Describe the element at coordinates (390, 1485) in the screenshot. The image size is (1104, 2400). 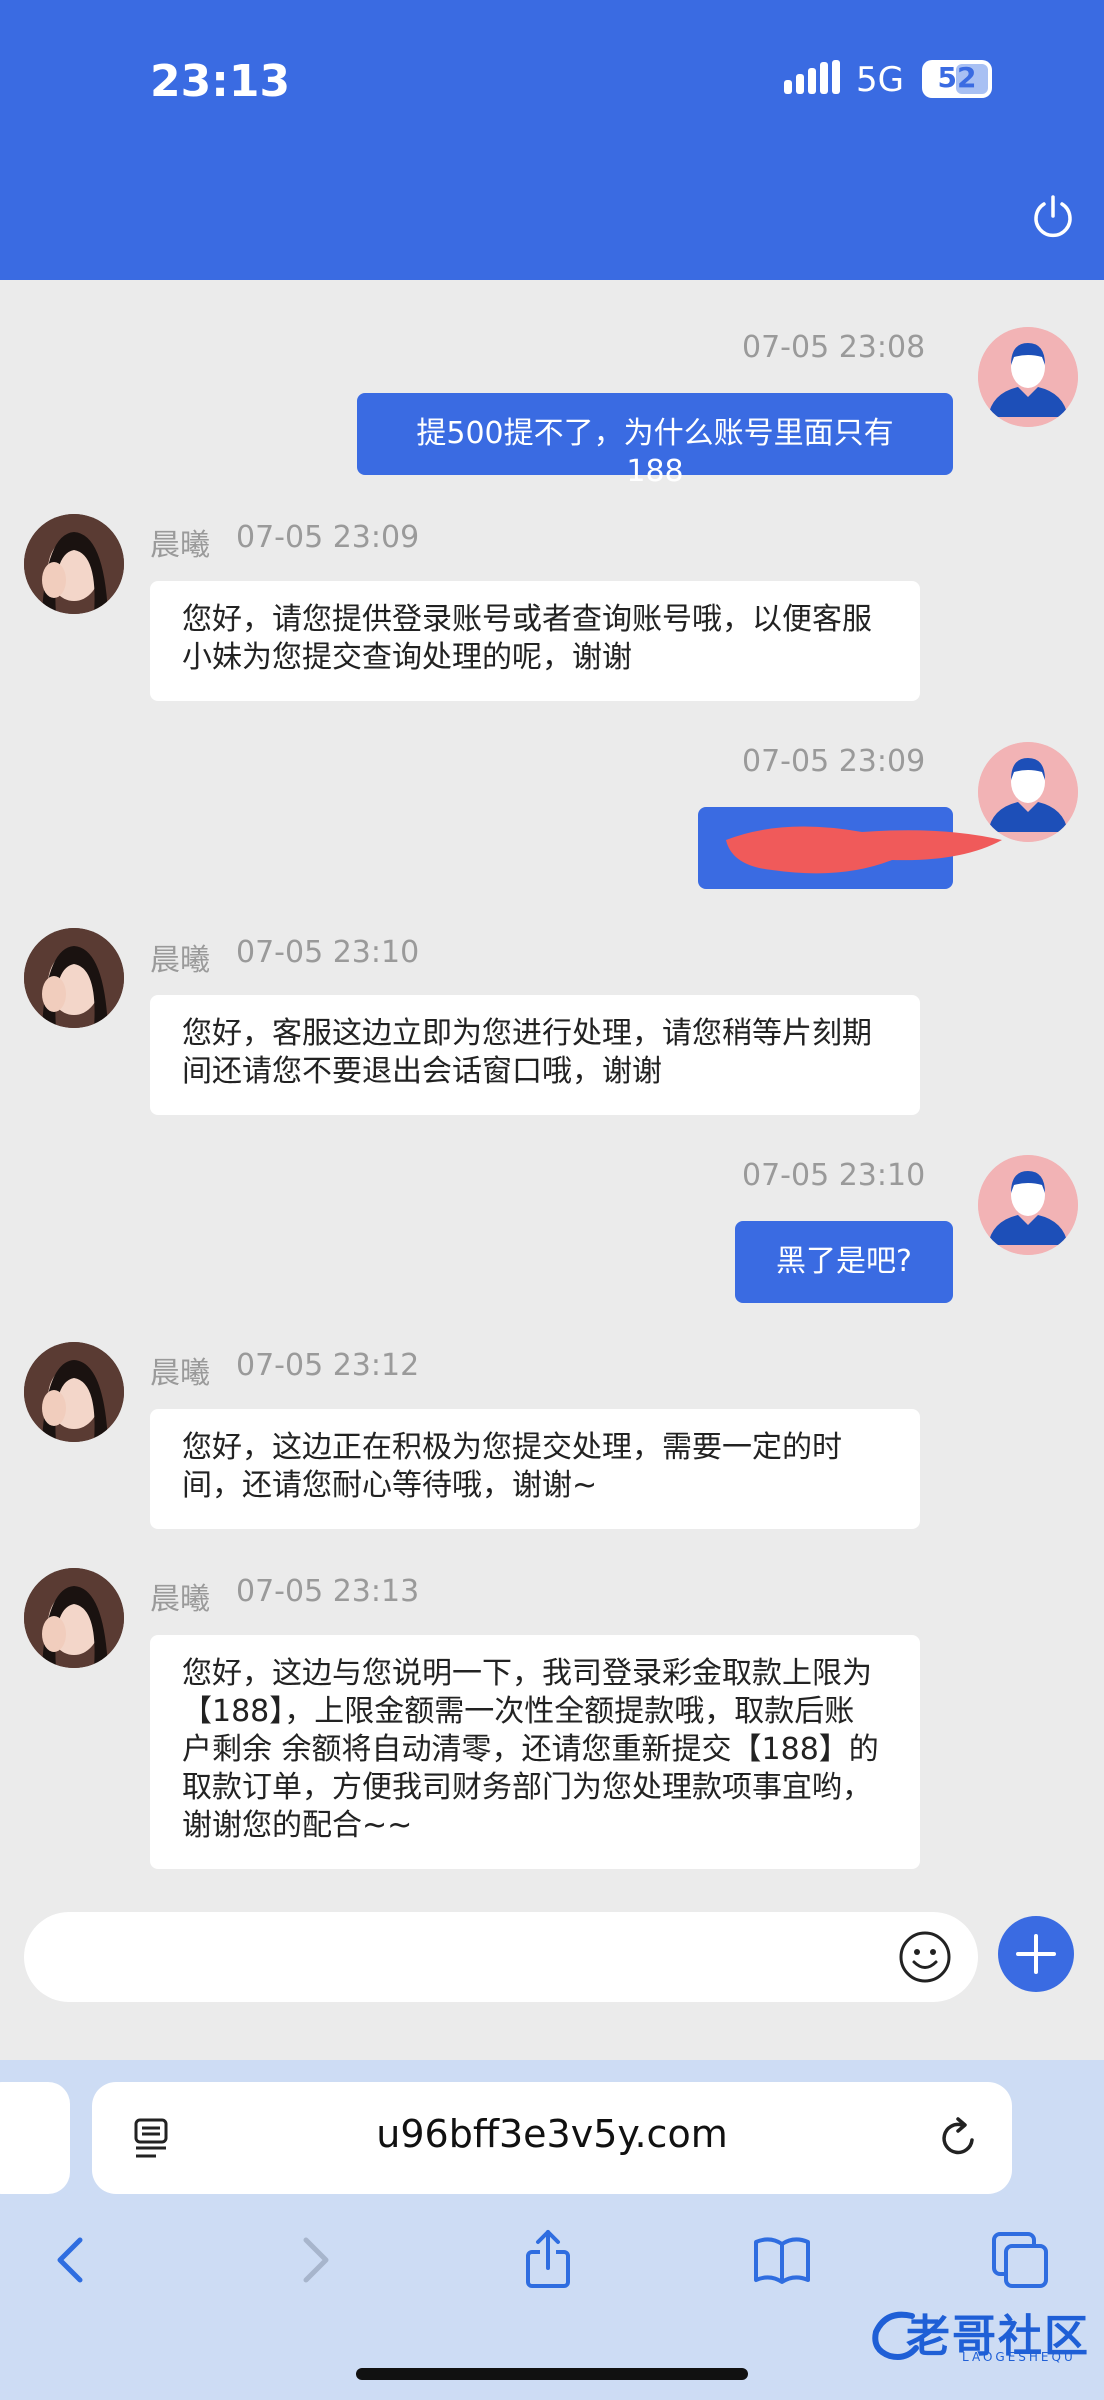
I see `message-line: 间，还请您耐心等待哦，谢谢~` at that location.